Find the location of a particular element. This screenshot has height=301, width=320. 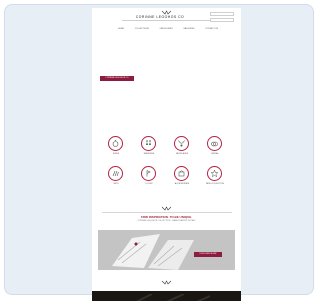

category-label: NEW COLLECTION is located at coordinates (214, 184).